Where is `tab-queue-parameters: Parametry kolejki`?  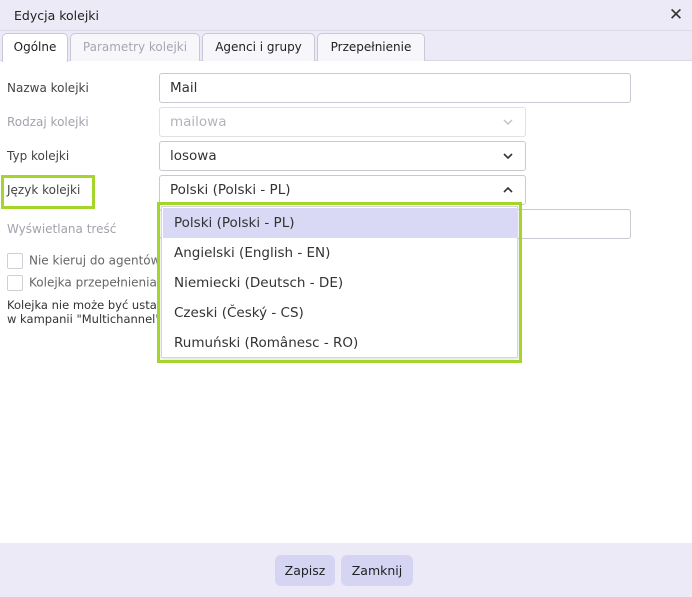
tab-queue-parameters: Parametry kolejki is located at coordinates (135, 47).